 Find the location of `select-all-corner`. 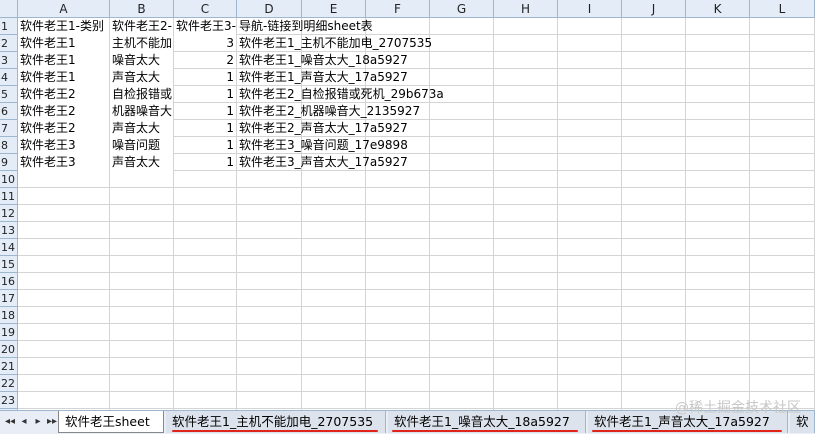

select-all-corner is located at coordinates (9, 9).